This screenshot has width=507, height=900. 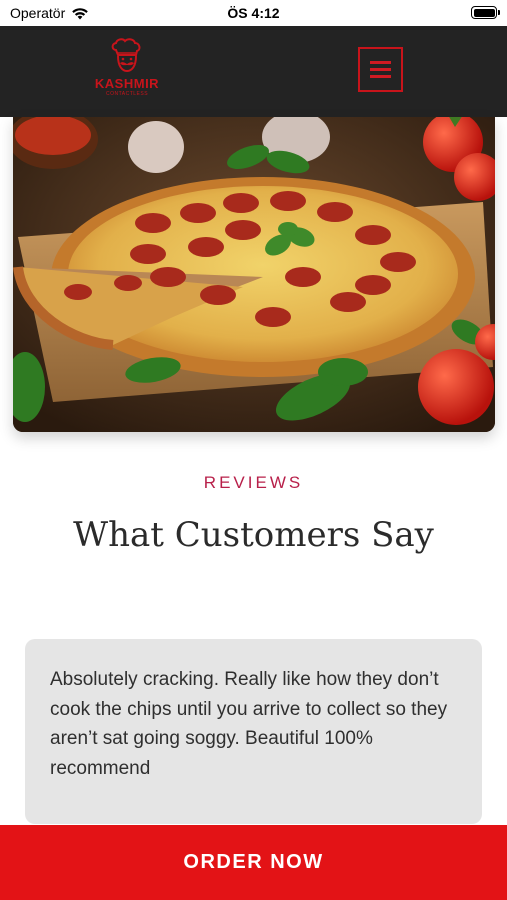 I want to click on kashmir-logo: KASHMIR CONTACTLESS, so click(x=127, y=69).